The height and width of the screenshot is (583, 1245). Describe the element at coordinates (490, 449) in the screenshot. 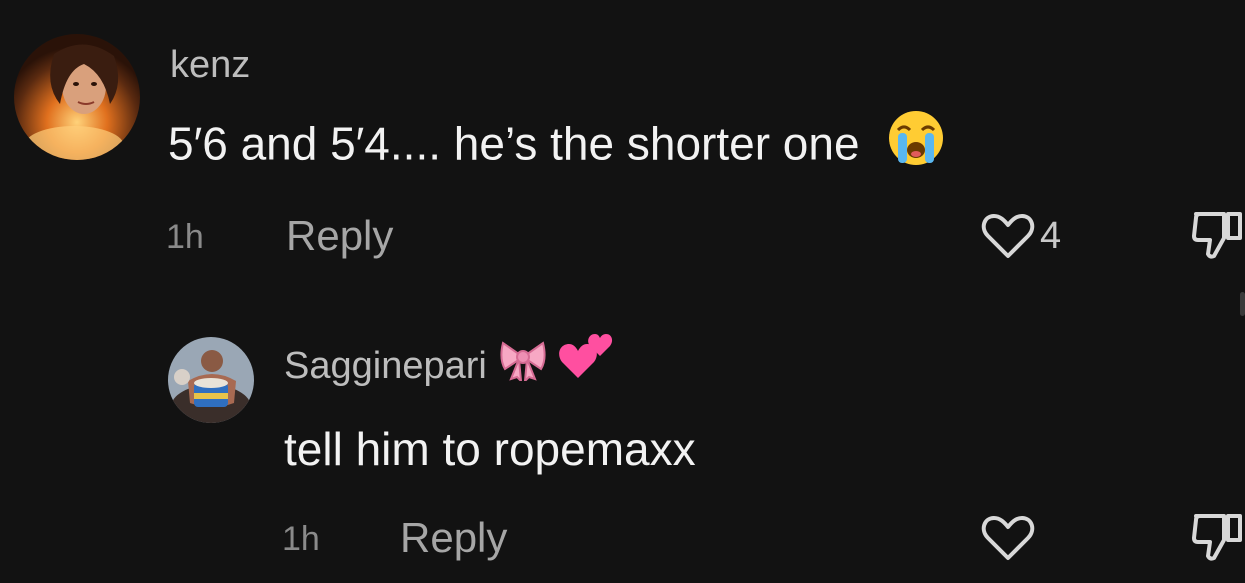

I see `comment-text: tell him to ropemaxx` at that location.